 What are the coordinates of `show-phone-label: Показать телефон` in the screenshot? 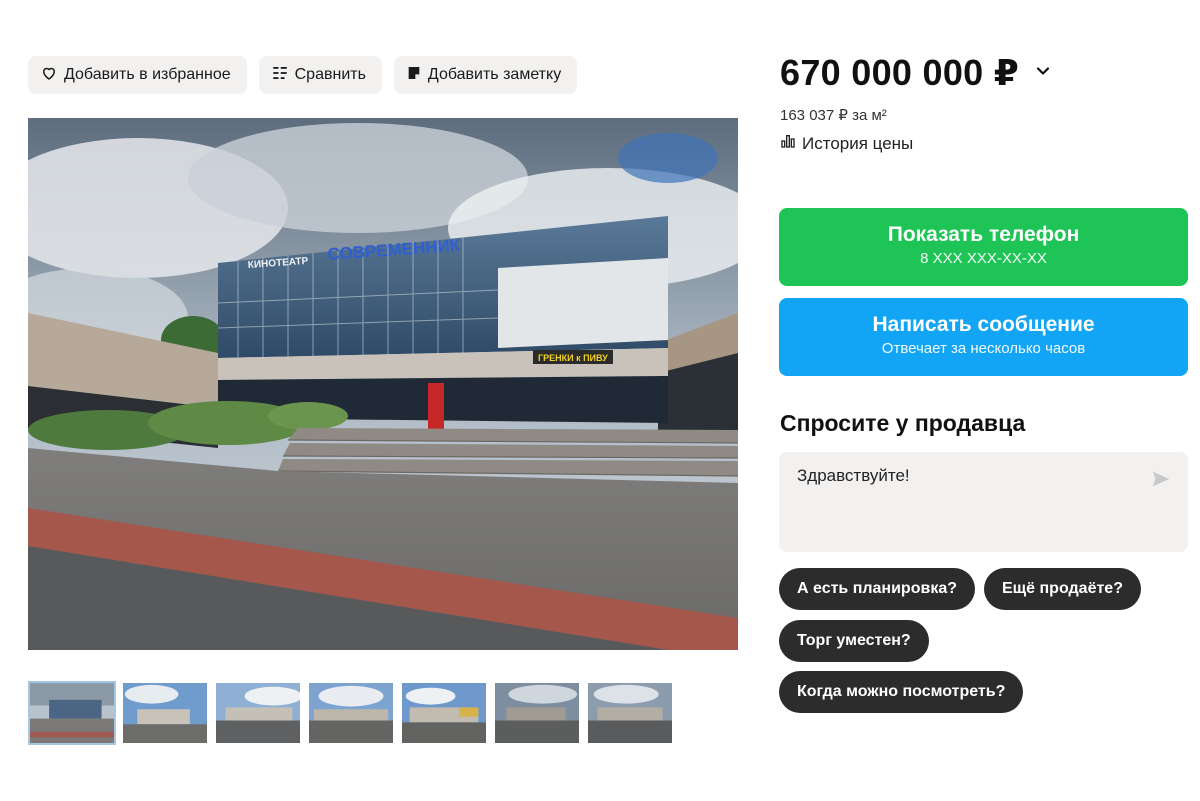 It's located at (983, 234).